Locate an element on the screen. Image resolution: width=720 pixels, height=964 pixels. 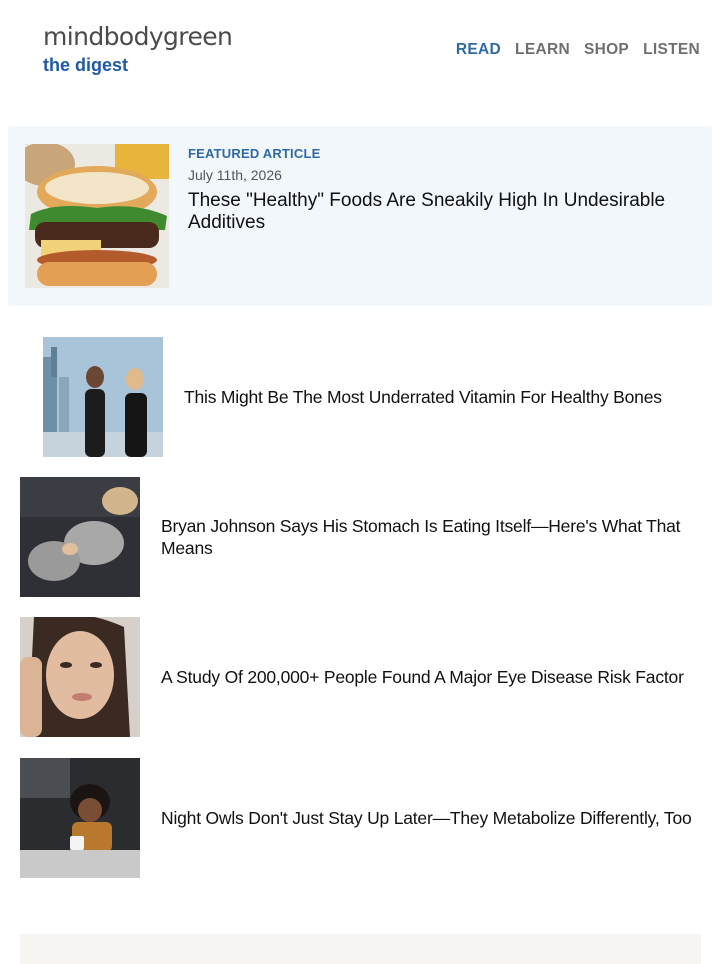
nav-learn: LEARN is located at coordinates (542, 50).